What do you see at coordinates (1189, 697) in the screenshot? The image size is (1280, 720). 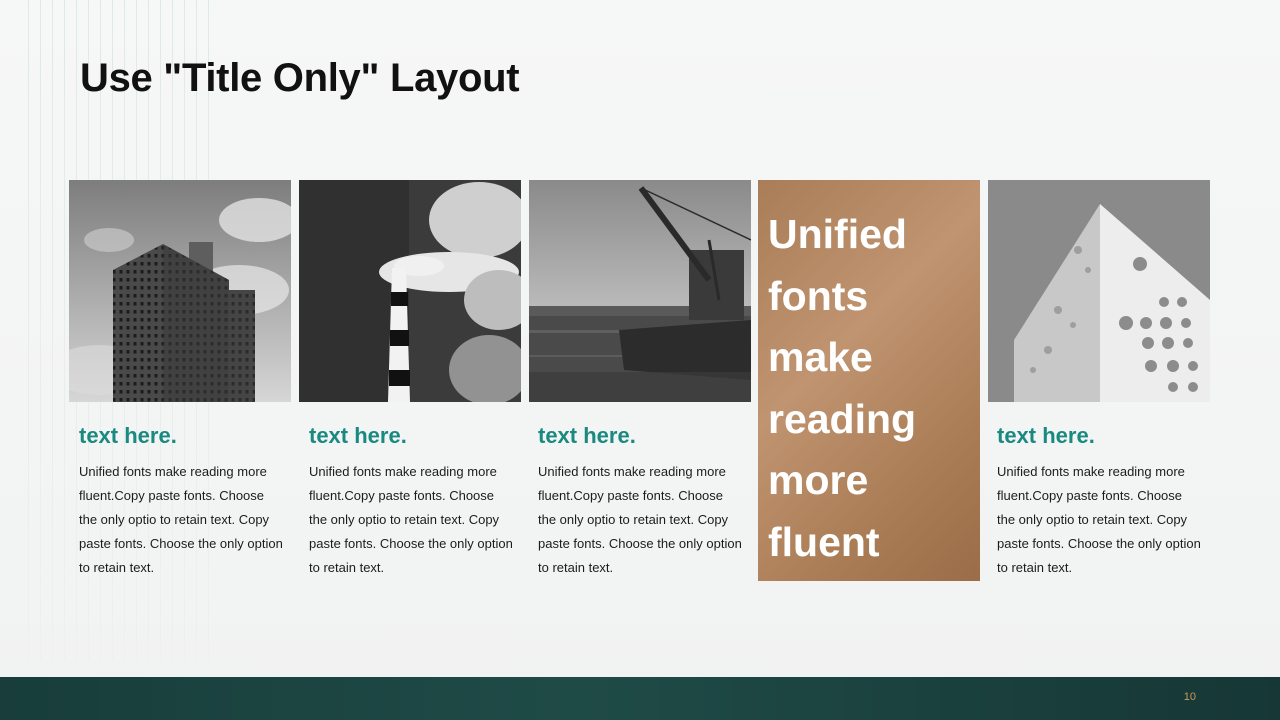 I see `page-number: 10` at bounding box center [1189, 697].